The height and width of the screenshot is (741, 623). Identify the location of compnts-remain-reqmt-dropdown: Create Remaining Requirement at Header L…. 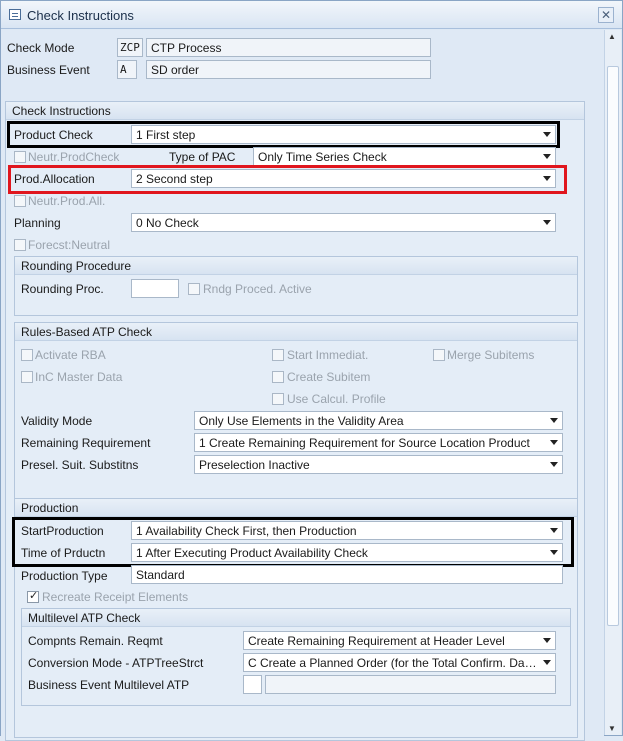
(399, 640).